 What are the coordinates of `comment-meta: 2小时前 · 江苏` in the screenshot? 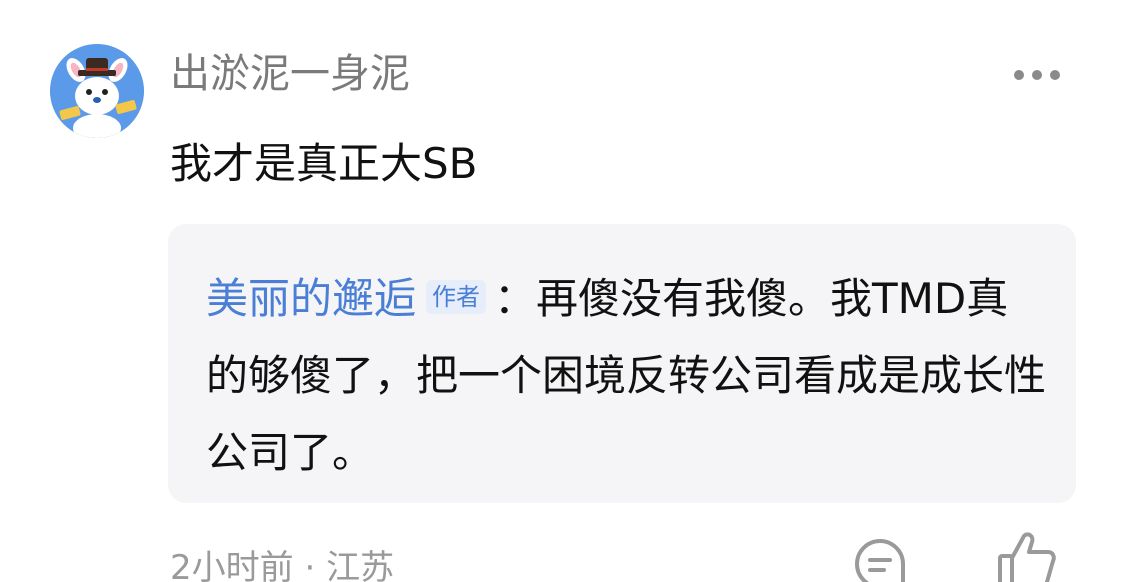 It's located at (282, 564).